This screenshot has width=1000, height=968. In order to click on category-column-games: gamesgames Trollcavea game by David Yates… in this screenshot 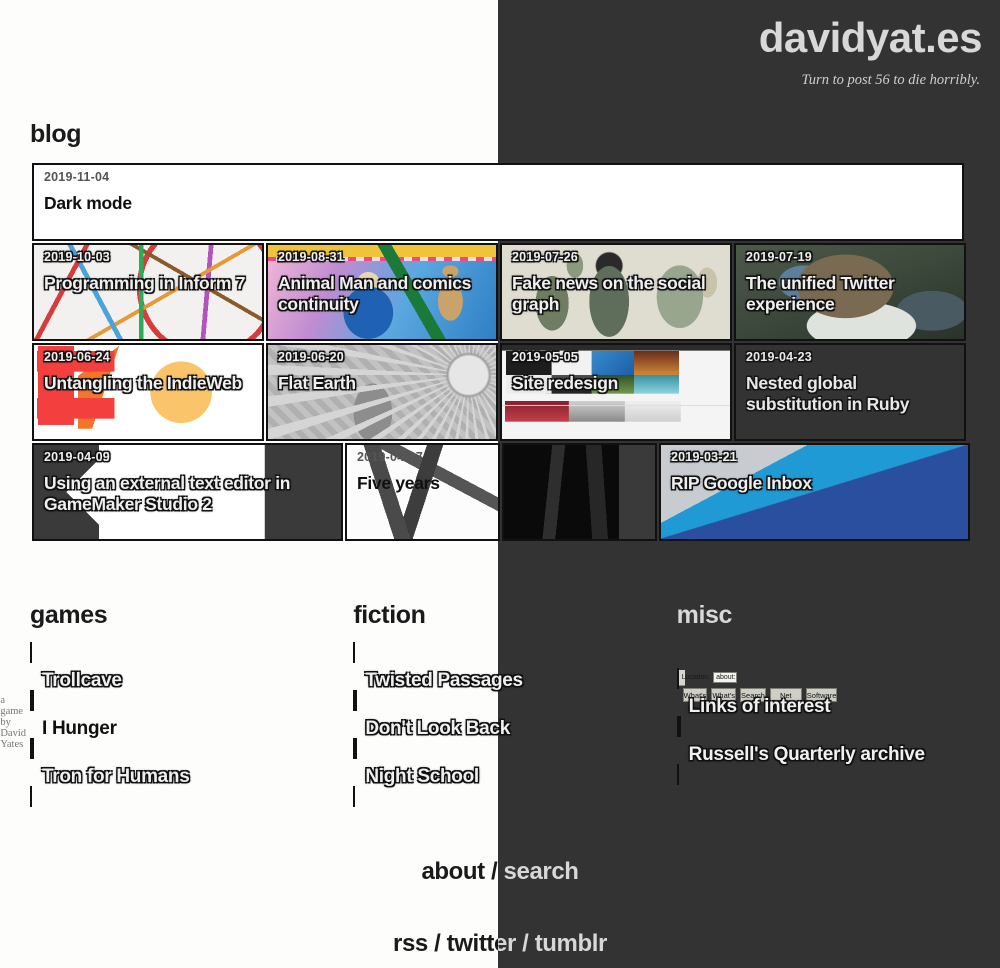, I will do `click(162, 704)`.